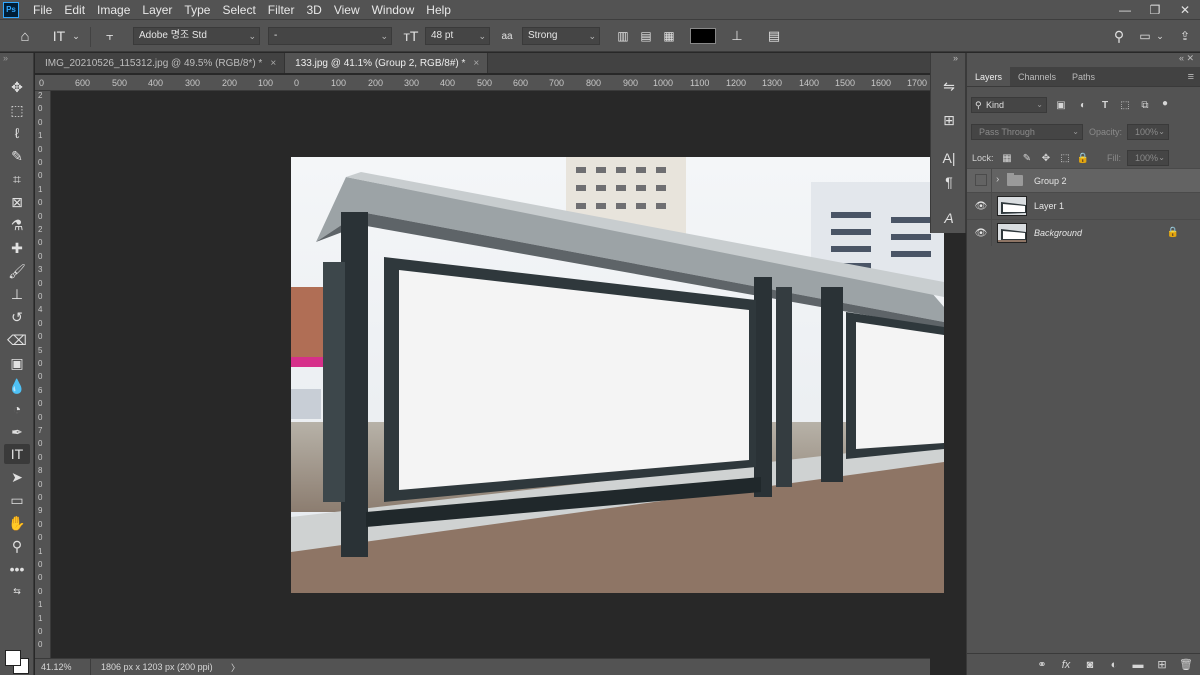  What do you see at coordinates (1162, 664) in the screenshot?
I see `new-layer-icon: ⊞` at bounding box center [1162, 664].